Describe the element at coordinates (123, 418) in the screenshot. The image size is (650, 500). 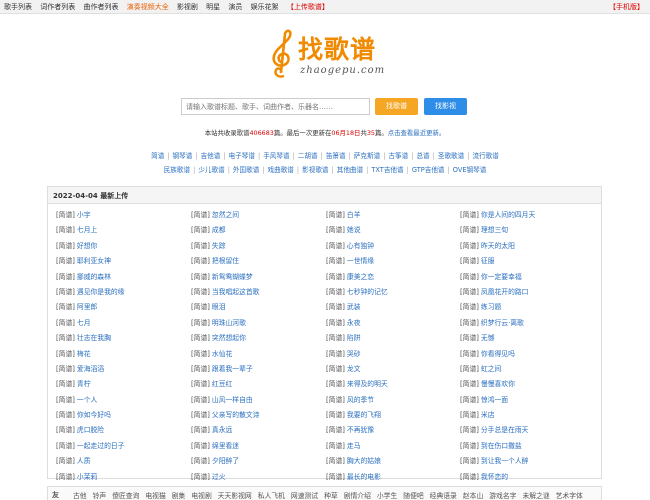
I see `upload-item: [简谱] 你如今好吗` at that location.